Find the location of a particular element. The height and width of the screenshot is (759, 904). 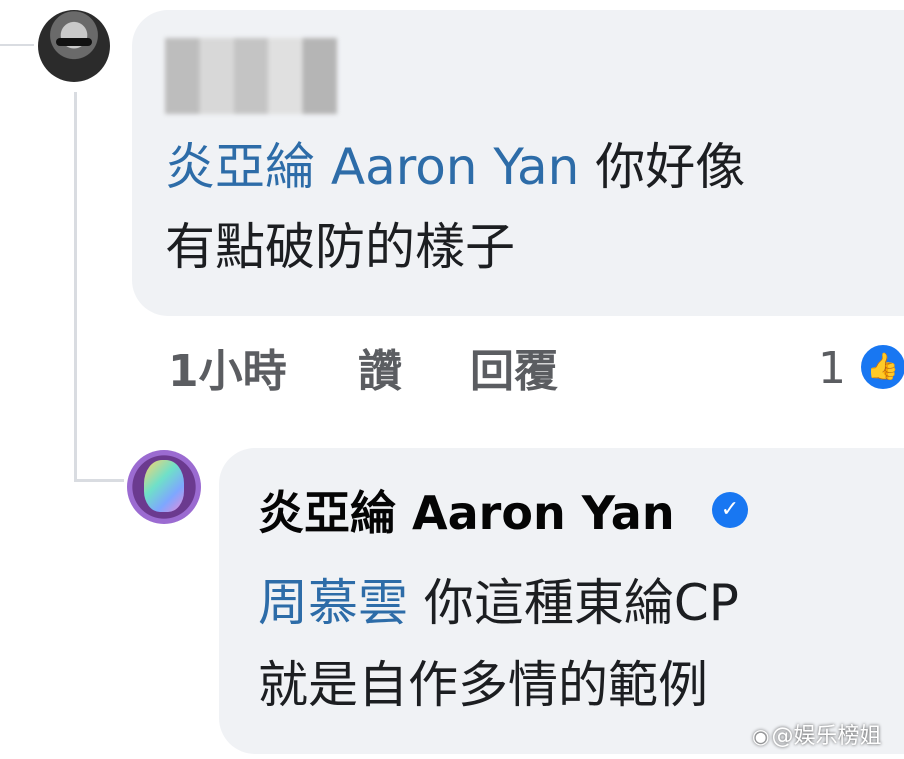

reply-author-avatar is located at coordinates (164, 487).